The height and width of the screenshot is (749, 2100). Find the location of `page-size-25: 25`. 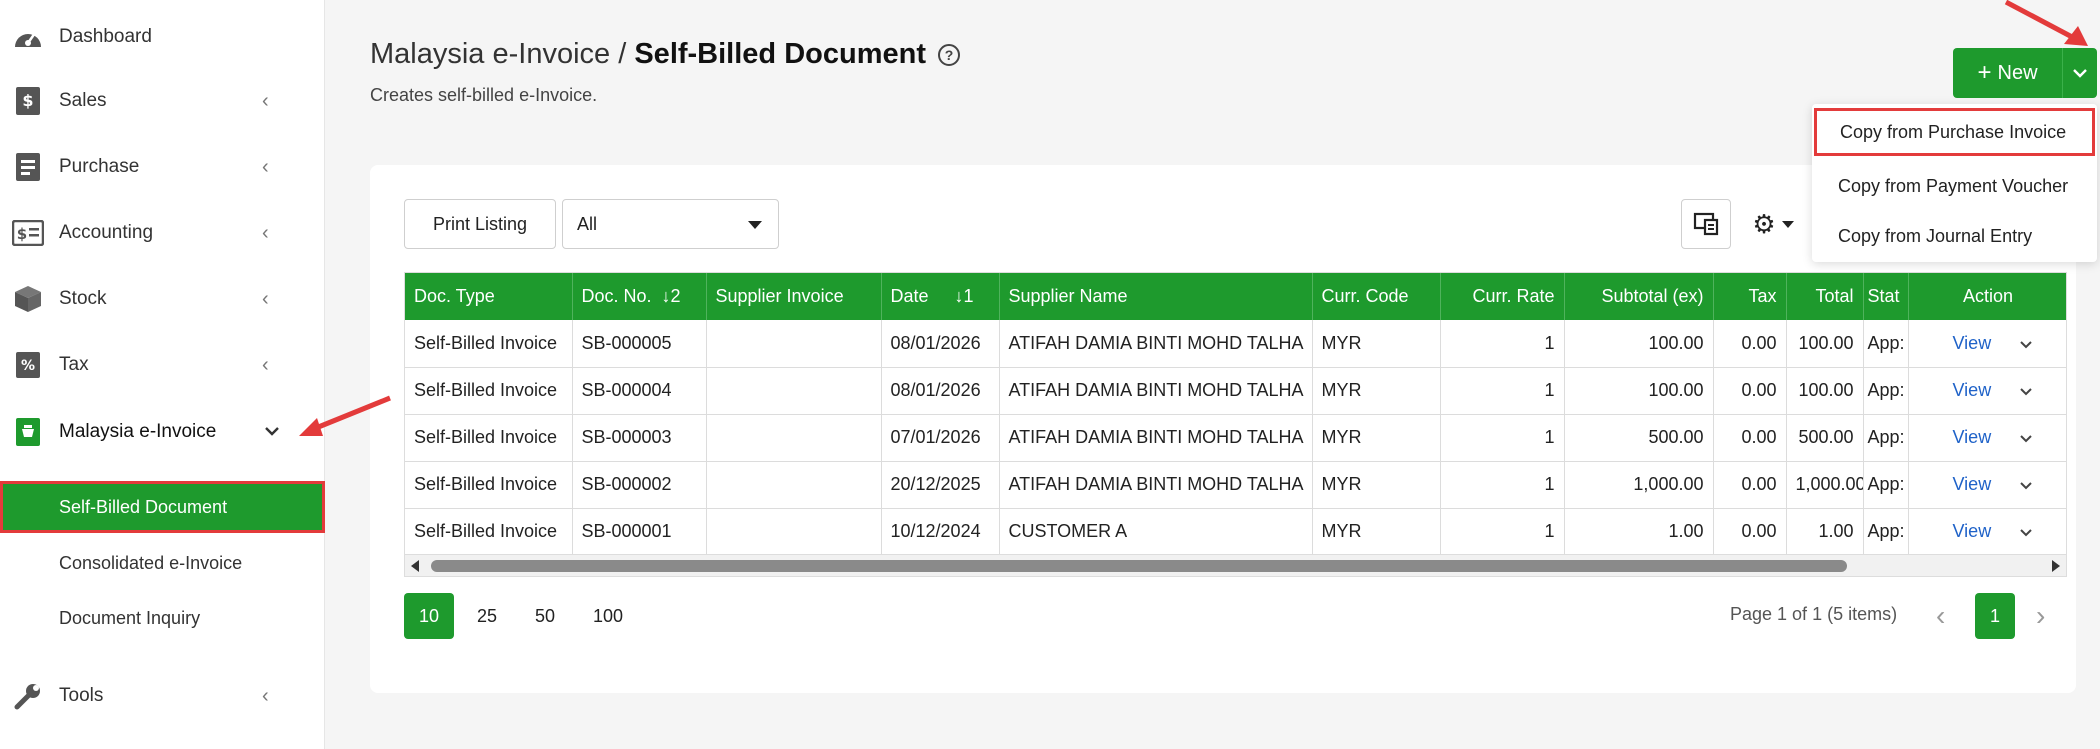

page-size-25: 25 is located at coordinates (487, 616).